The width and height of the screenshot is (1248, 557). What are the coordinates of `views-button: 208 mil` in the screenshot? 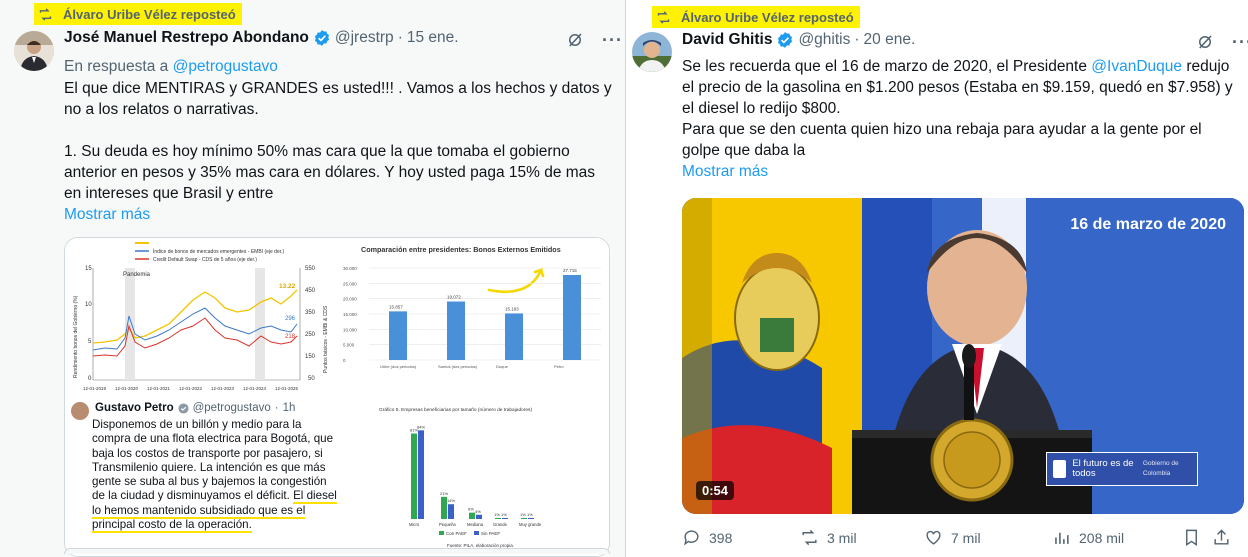 It's located at (1117, 537).